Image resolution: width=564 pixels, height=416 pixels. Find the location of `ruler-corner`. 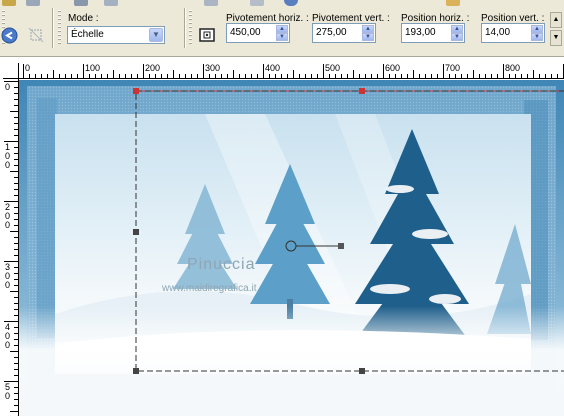

ruler-corner is located at coordinates (11, 71).